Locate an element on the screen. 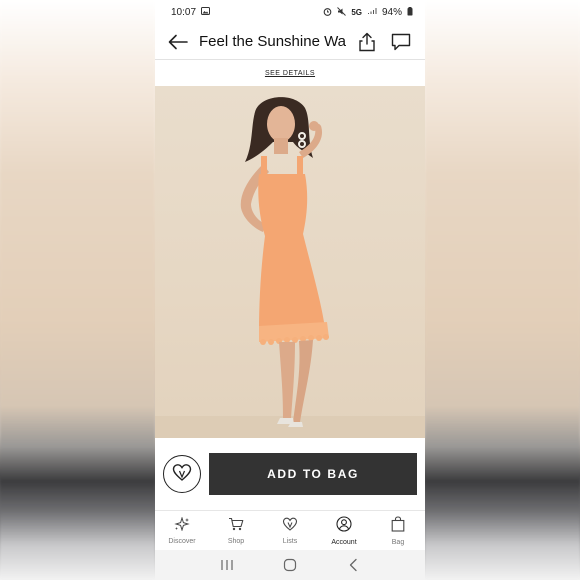 The width and height of the screenshot is (580, 580). alarm-icon is located at coordinates (327, 12).